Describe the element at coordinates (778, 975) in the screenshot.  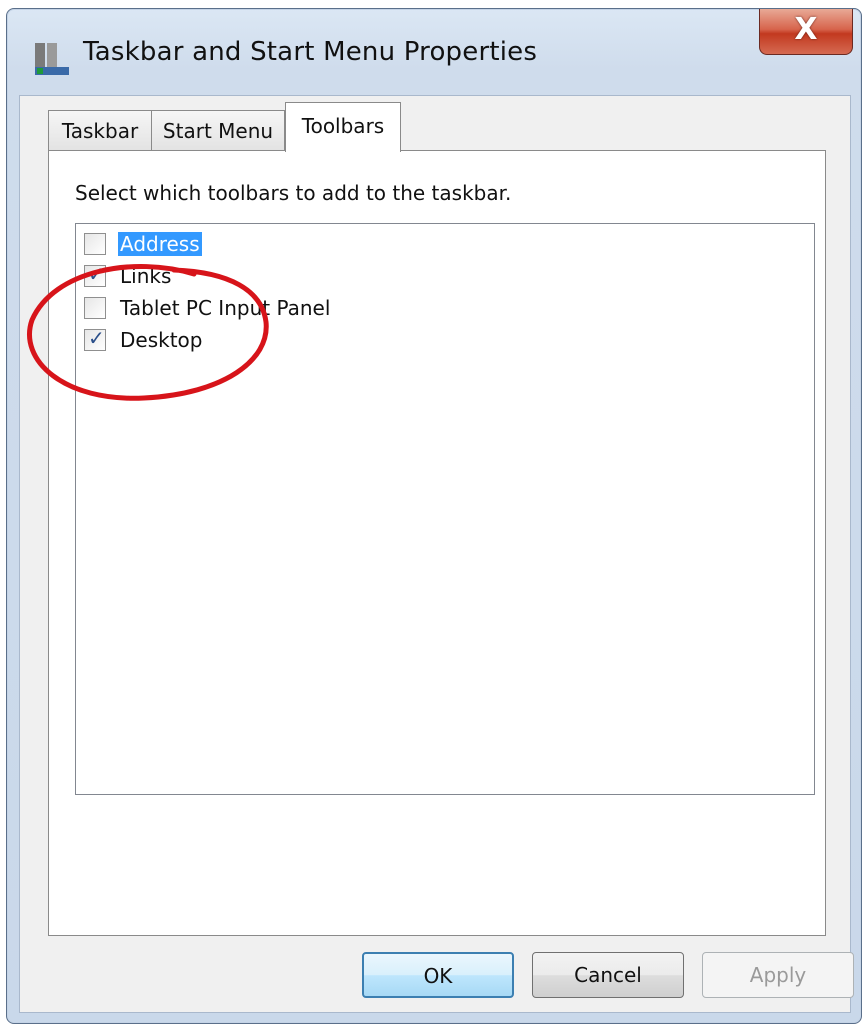
I see `apply-button: Apply` at that location.